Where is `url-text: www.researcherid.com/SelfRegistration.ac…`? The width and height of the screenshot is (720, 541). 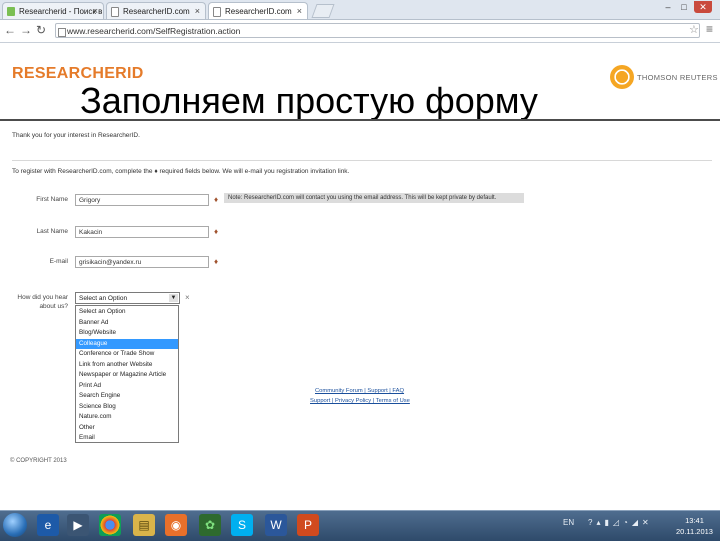 url-text: www.researcherid.com/SelfRegistration.ac… is located at coordinates (154, 31).